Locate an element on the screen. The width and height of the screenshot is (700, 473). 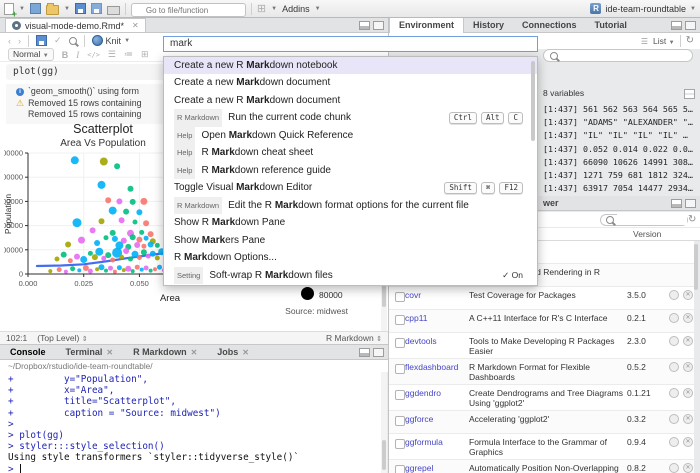
palette-item-0: Create a new R Markdown notebook is located at coordinates (350, 65).